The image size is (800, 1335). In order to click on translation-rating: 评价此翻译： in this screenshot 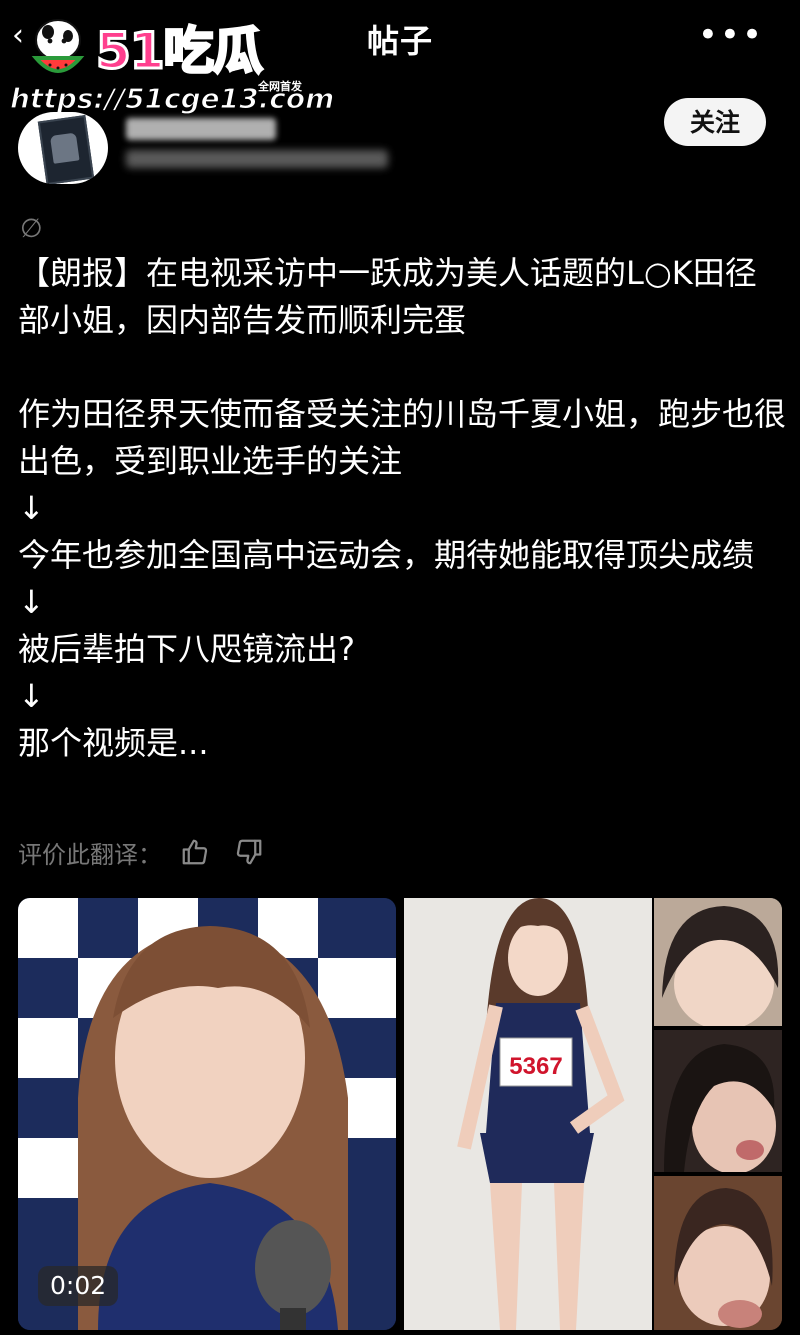, I will do `click(153, 852)`.